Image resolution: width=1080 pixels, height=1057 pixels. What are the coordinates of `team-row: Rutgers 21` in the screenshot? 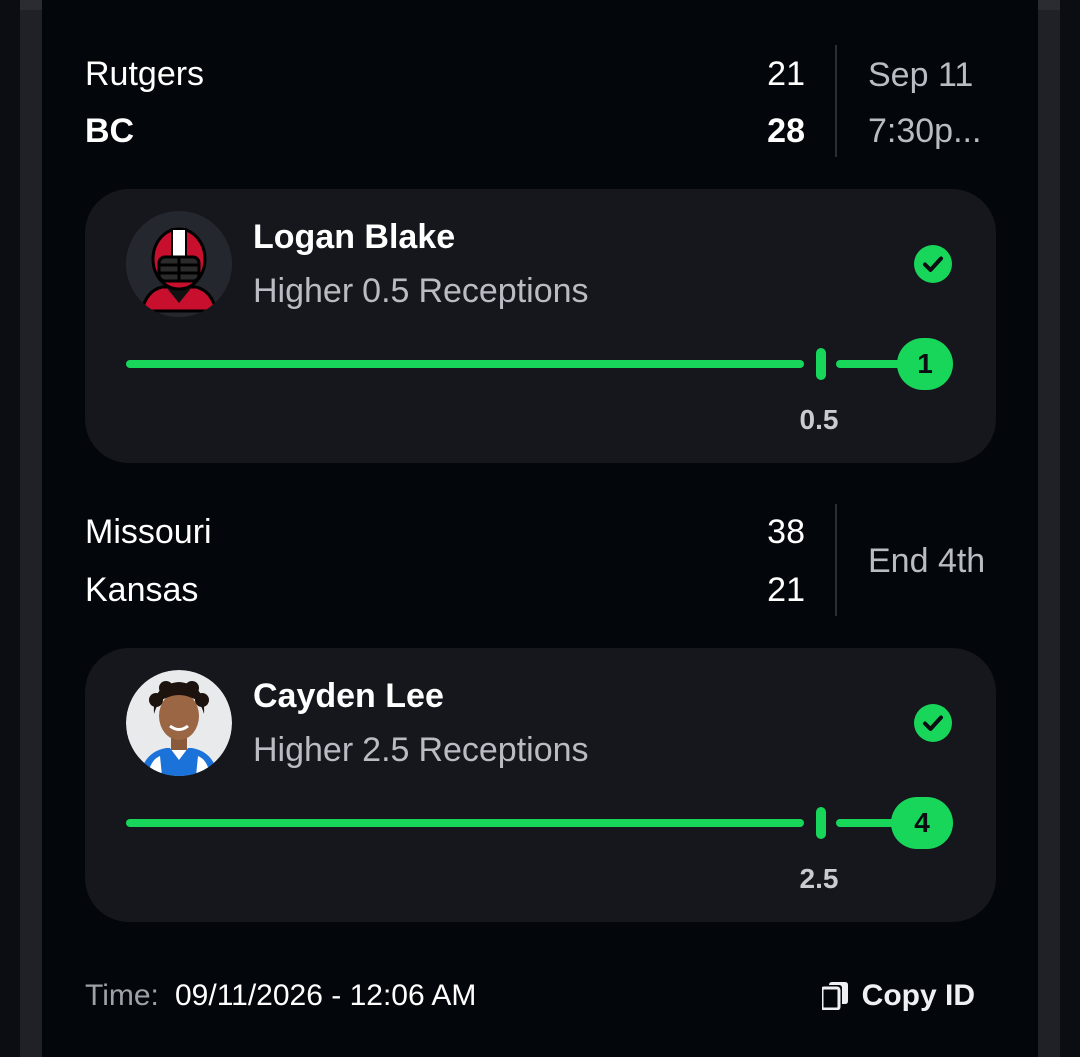 It's located at (445, 74).